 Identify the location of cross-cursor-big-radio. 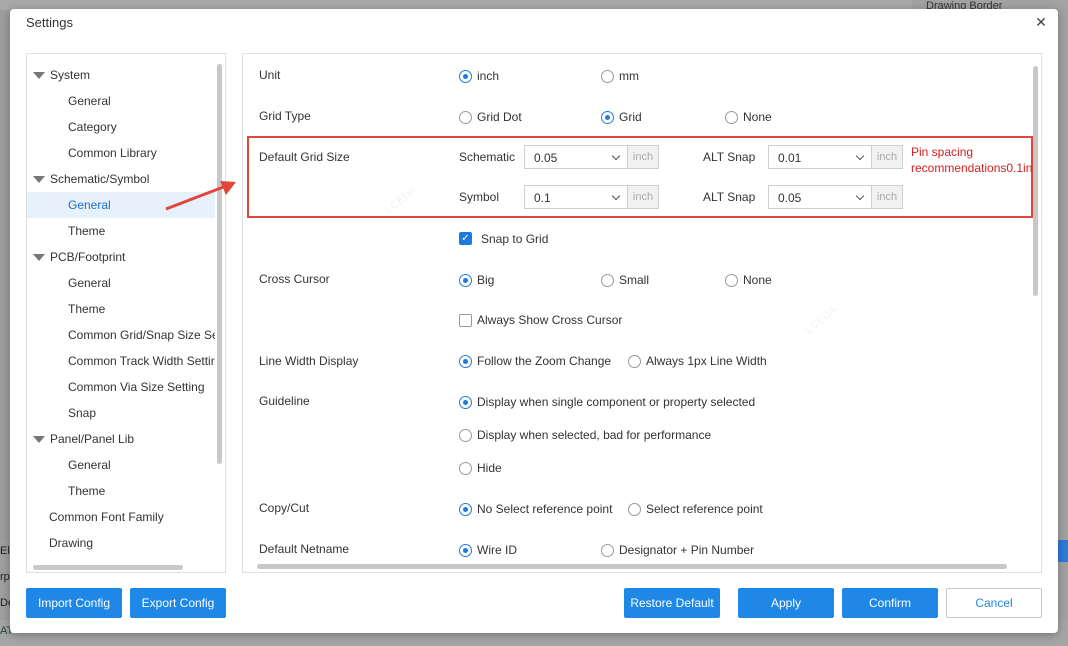
(465, 280).